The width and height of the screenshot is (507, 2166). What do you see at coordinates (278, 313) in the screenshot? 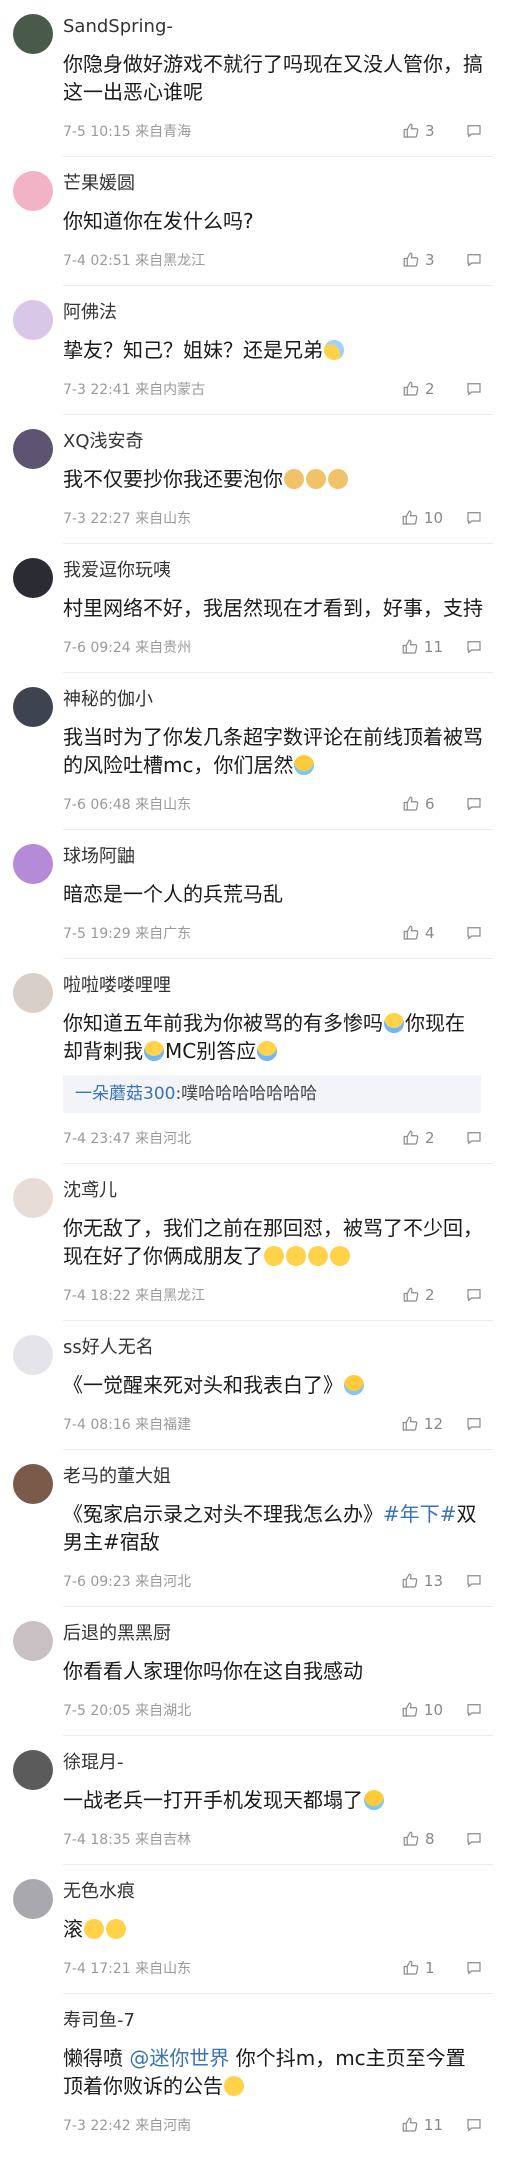
I see `username: 阿佛法` at bounding box center [278, 313].